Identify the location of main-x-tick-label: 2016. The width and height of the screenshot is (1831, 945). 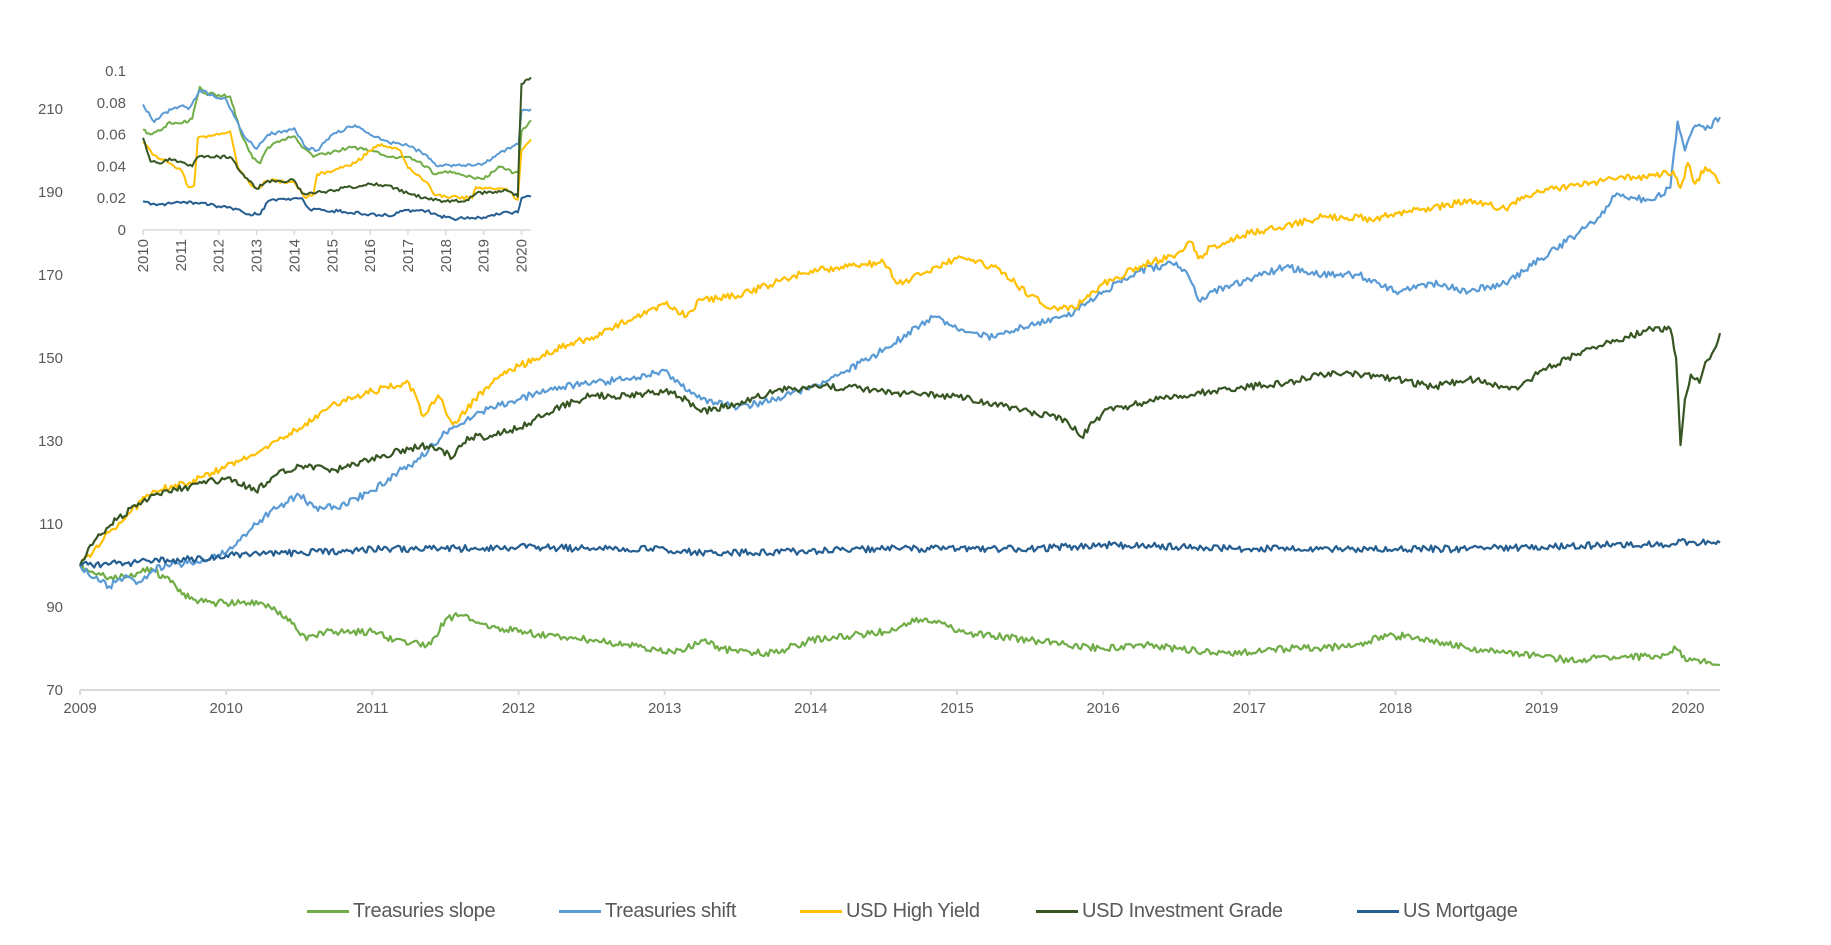
(1102, 708).